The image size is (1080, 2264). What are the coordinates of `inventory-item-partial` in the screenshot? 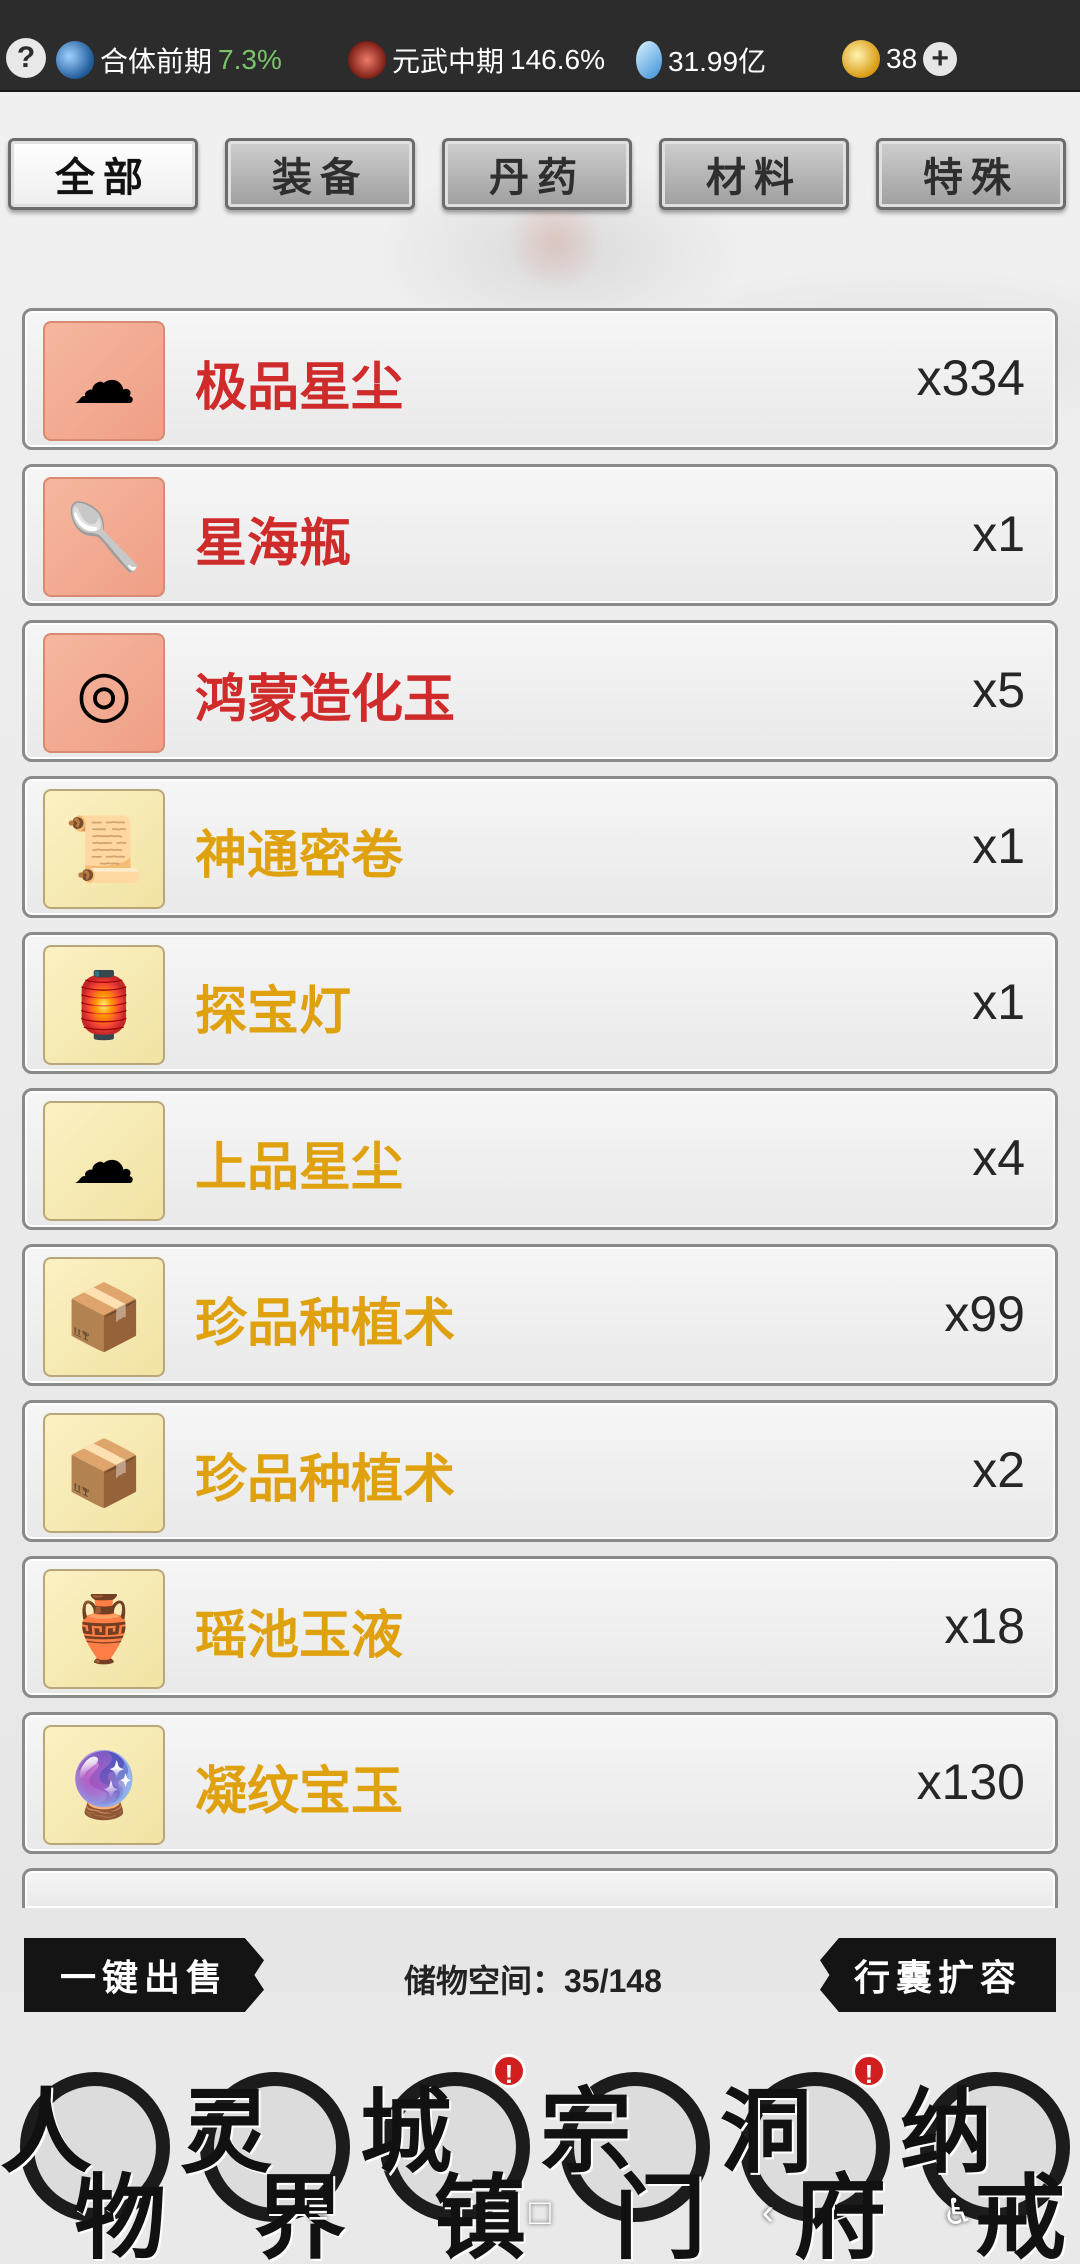 It's located at (540, 1888).